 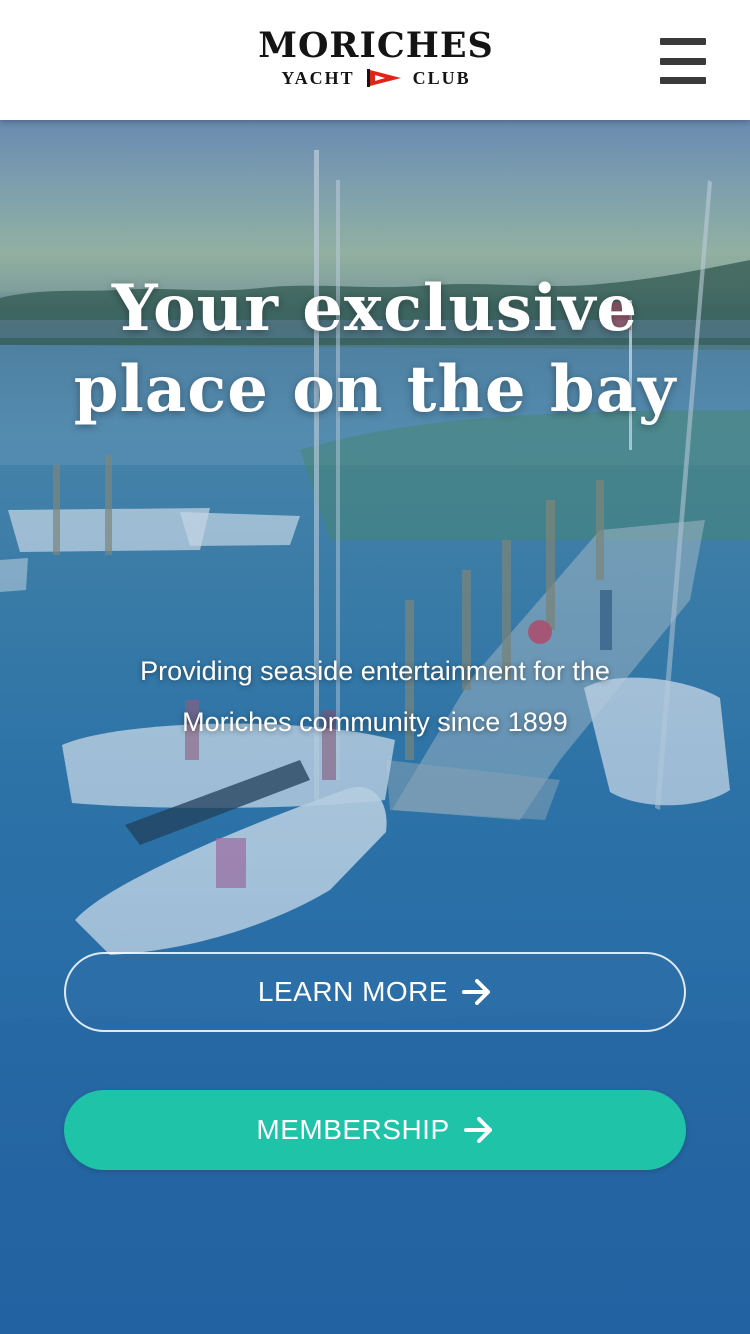 I want to click on logo-word-yacht: YACHT, so click(x=318, y=78).